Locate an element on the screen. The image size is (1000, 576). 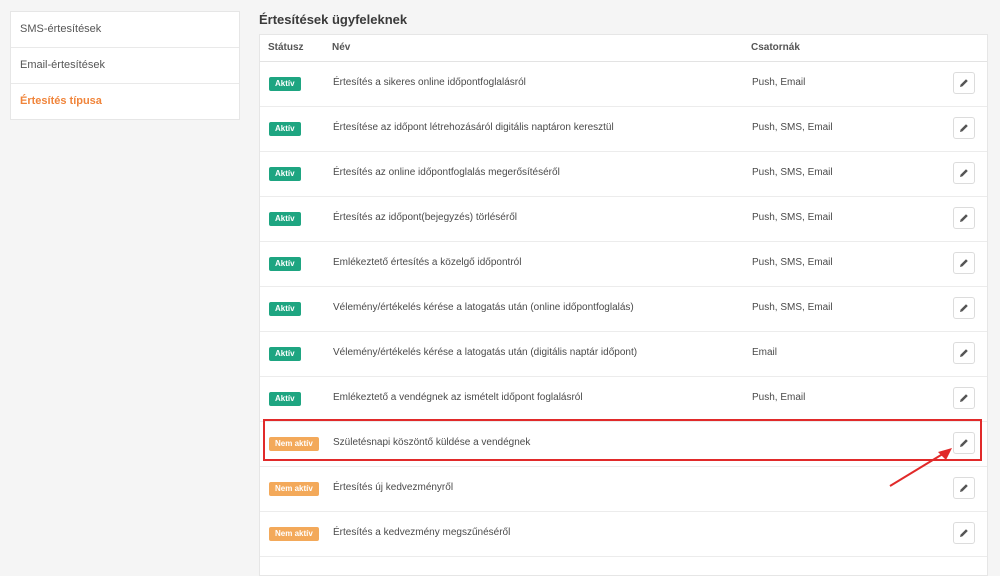
column-header-channels: Csatornák is located at coordinates (775, 47).